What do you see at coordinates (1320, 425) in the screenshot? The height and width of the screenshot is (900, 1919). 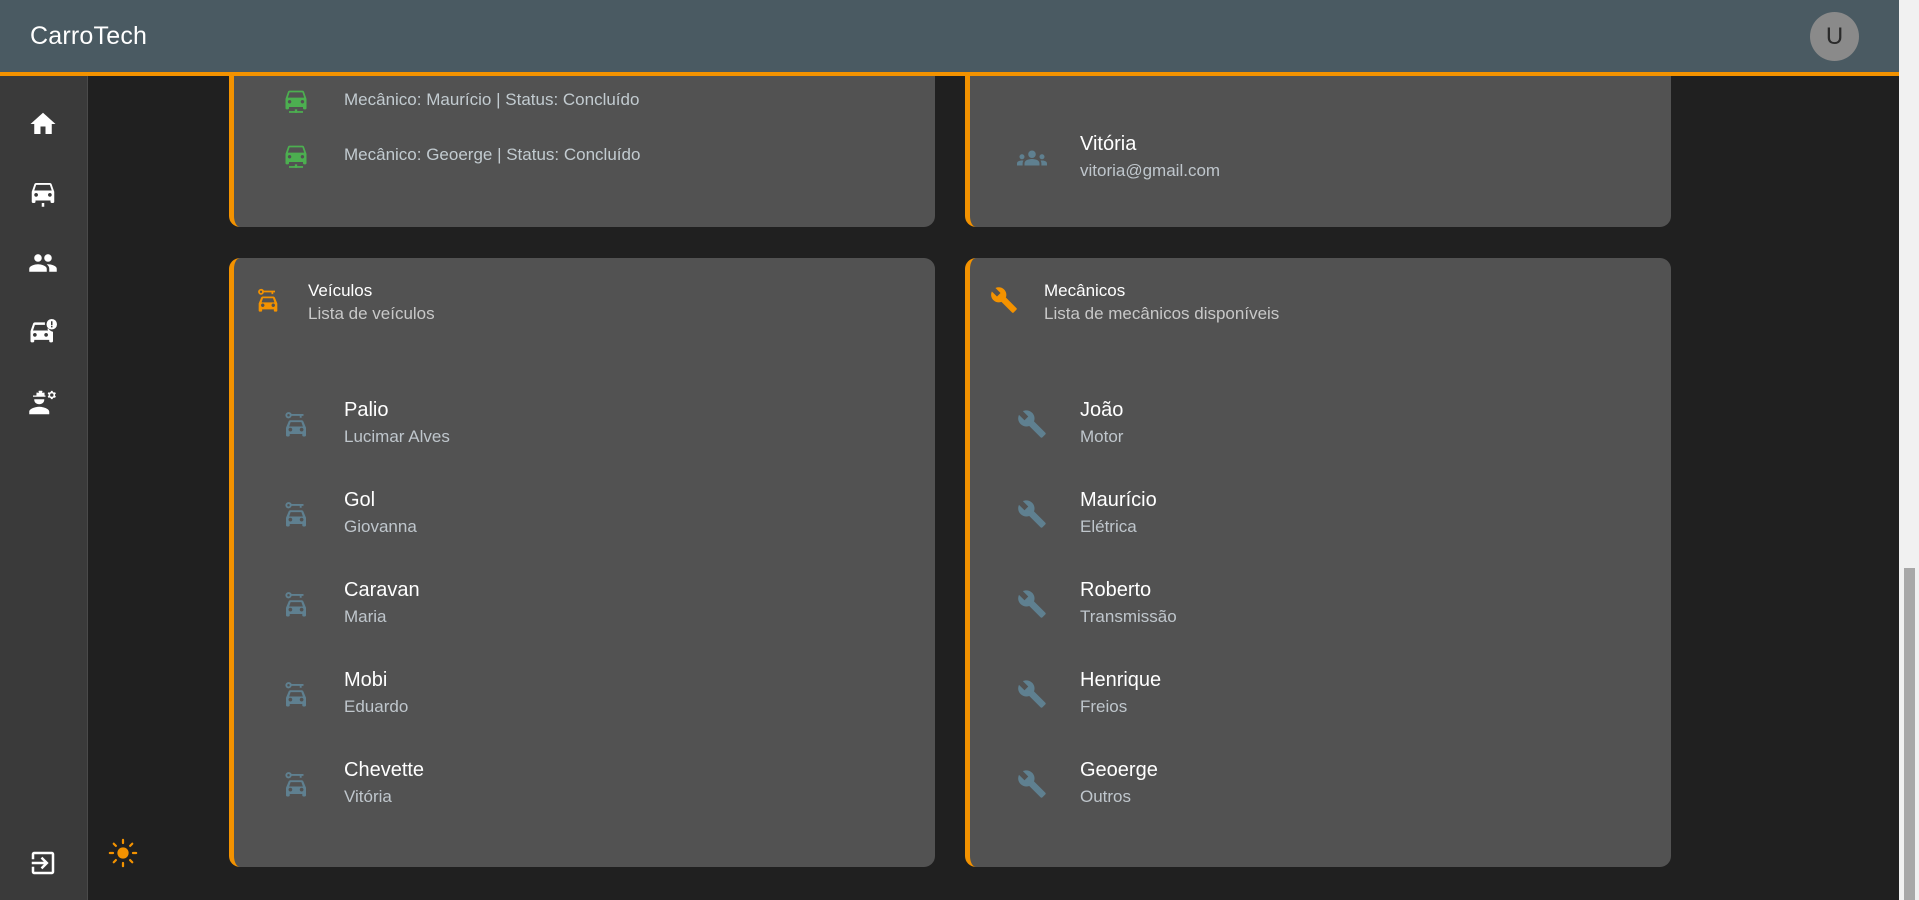 I see `list-item: João Motor` at bounding box center [1320, 425].